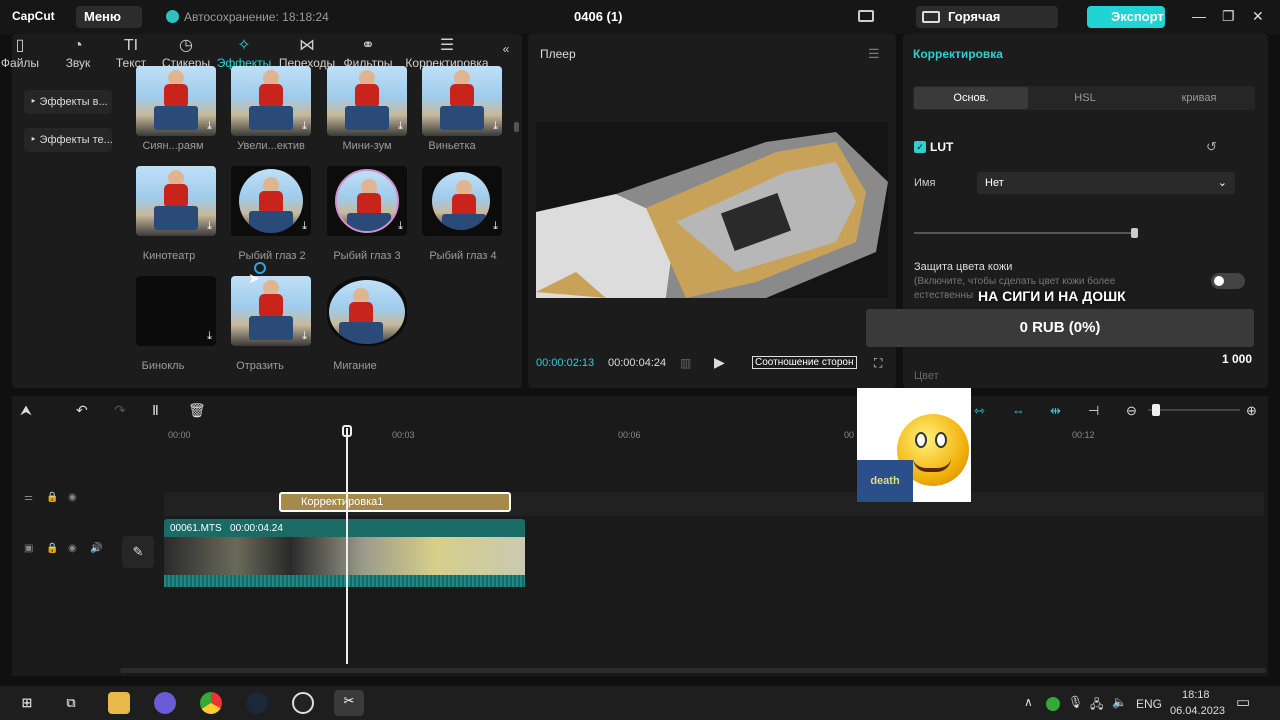 The image size is (1280, 720). I want to click on preview-axis-icon: ⇹, so click(1055, 411).